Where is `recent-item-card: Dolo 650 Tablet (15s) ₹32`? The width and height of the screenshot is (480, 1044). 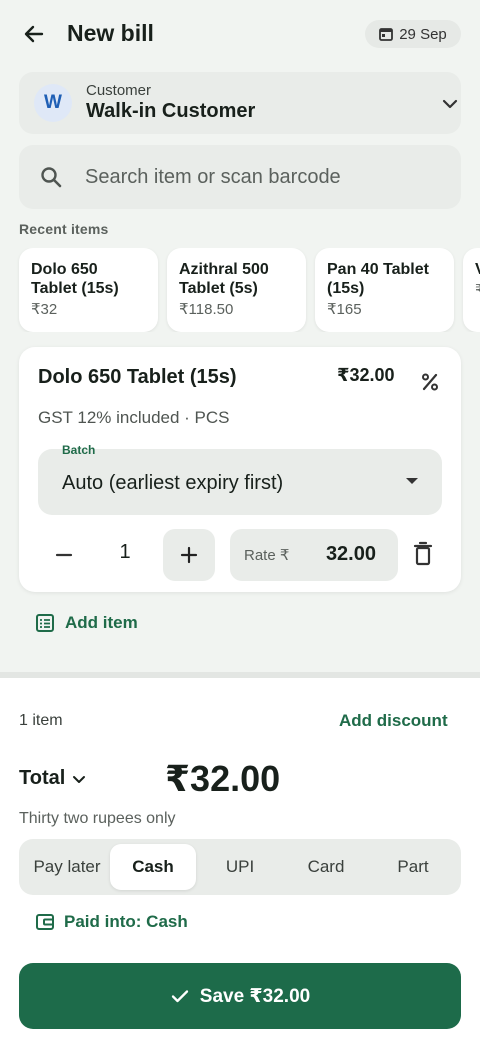
recent-item-card: Dolo 650 Tablet (15s) ₹32 is located at coordinates (88, 290).